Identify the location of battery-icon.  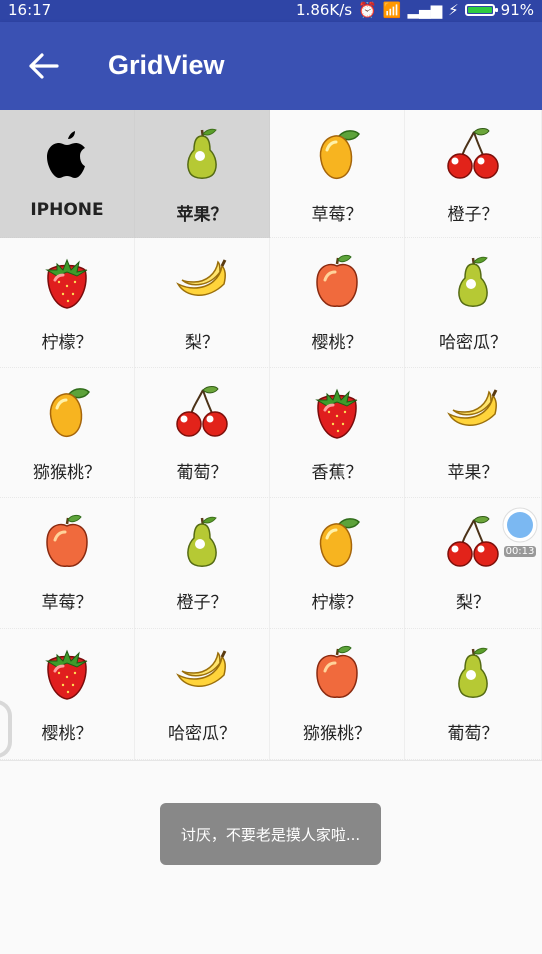
(481, 10).